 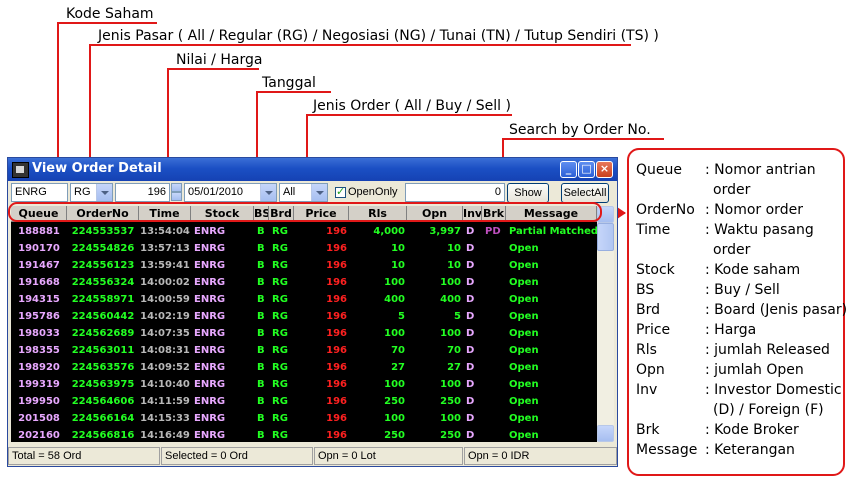 I want to click on cell-order-no: 224556324, so click(x=103, y=282).